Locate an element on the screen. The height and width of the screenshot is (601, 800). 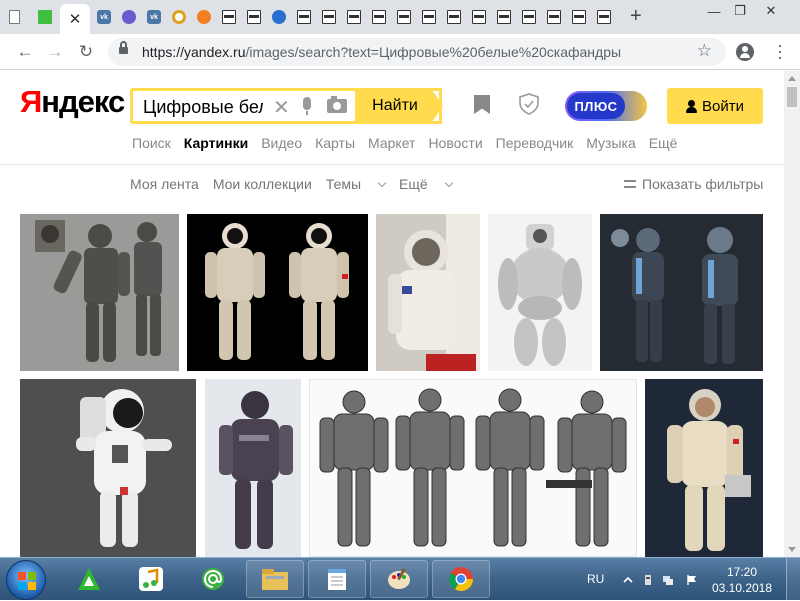
windows-taskbar: RU 17:20 03.10.2018 is located at coordinates (400, 579).